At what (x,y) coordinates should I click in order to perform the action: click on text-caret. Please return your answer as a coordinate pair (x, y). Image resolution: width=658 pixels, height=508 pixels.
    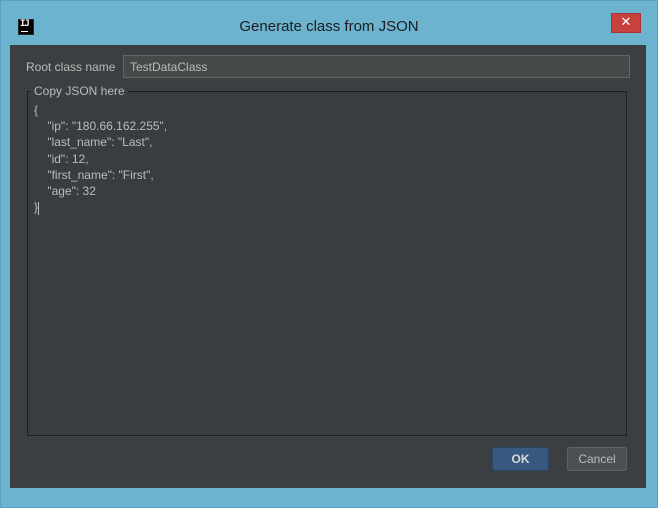
    Looking at the image, I should click on (38, 208).